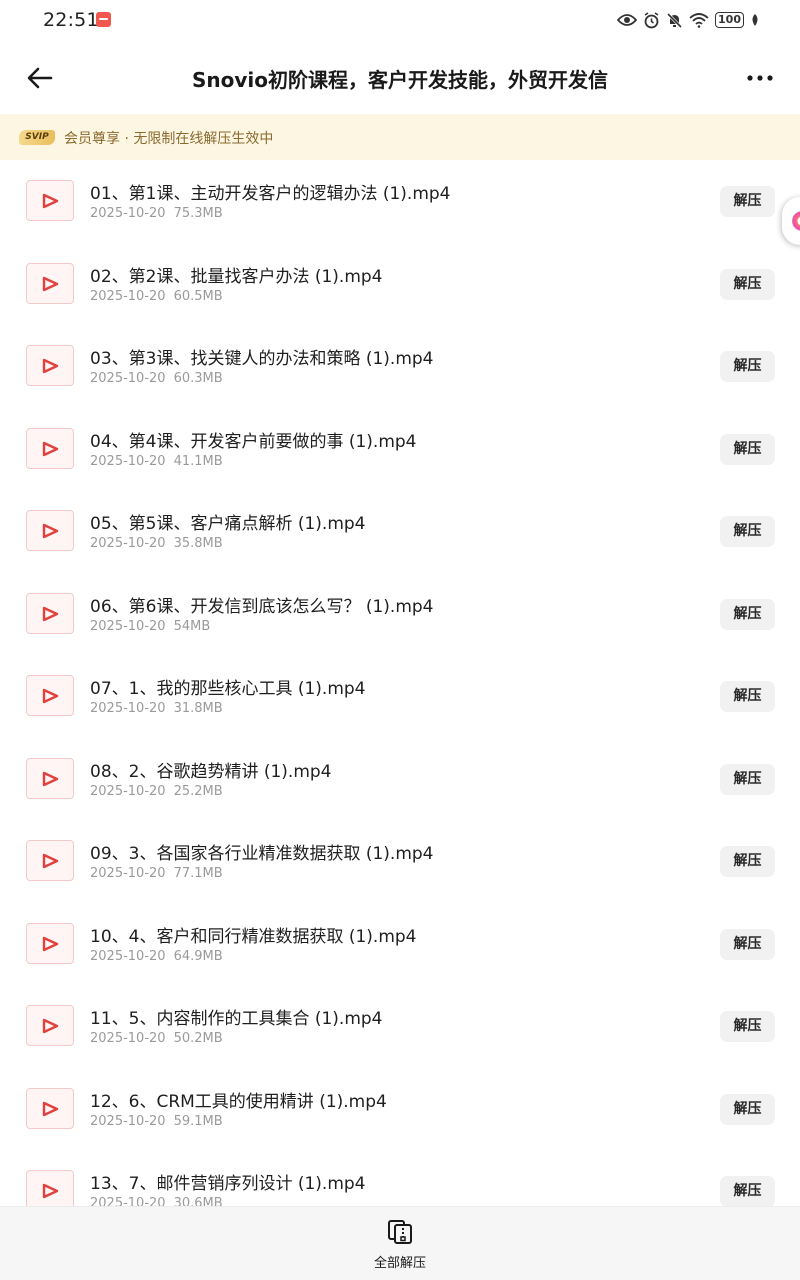  I want to click on file-row: 05、第5课、客户痛点解析 (1).mp4 2025-10-20 35.8MB 解压, so click(400, 531).